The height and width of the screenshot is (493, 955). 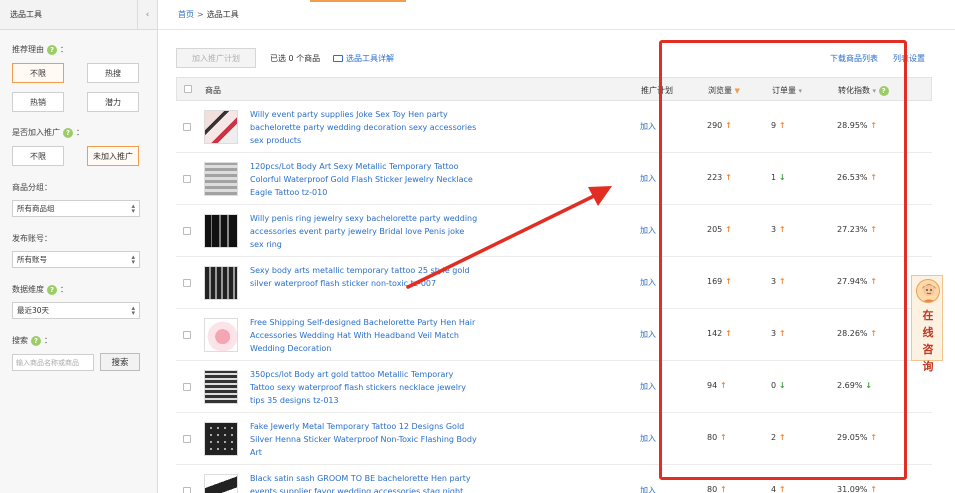 What do you see at coordinates (113, 102) in the screenshot?
I see `reason-option-potential: 潜力` at bounding box center [113, 102].